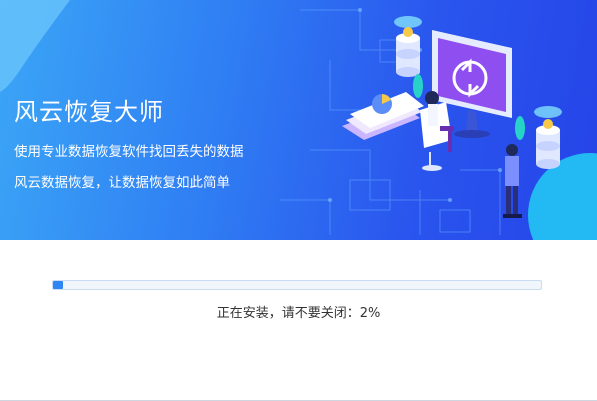 The width and height of the screenshot is (597, 401). What do you see at coordinates (89, 112) in the screenshot?
I see `app-title: 风云恢复大师` at bounding box center [89, 112].